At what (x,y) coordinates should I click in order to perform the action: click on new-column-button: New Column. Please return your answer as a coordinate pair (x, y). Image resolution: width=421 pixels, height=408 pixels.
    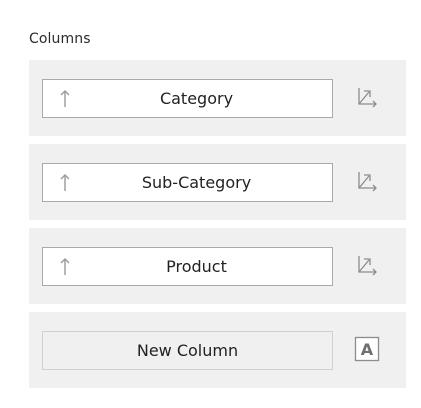
    Looking at the image, I should click on (187, 350).